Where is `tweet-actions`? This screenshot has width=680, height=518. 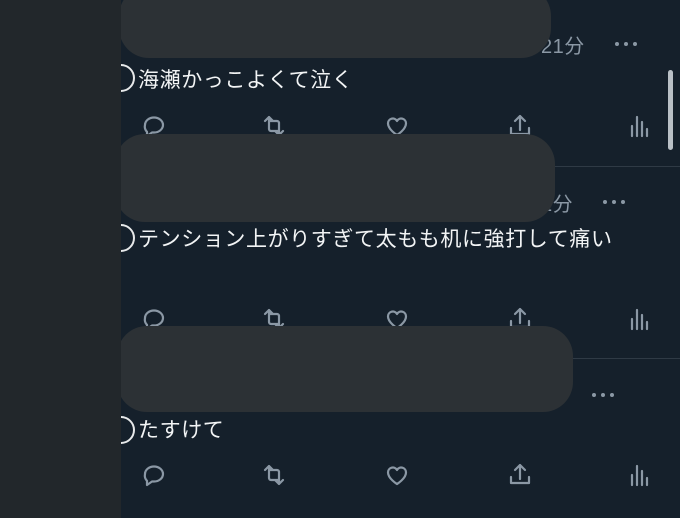 tweet-actions is located at coordinates (393, 475).